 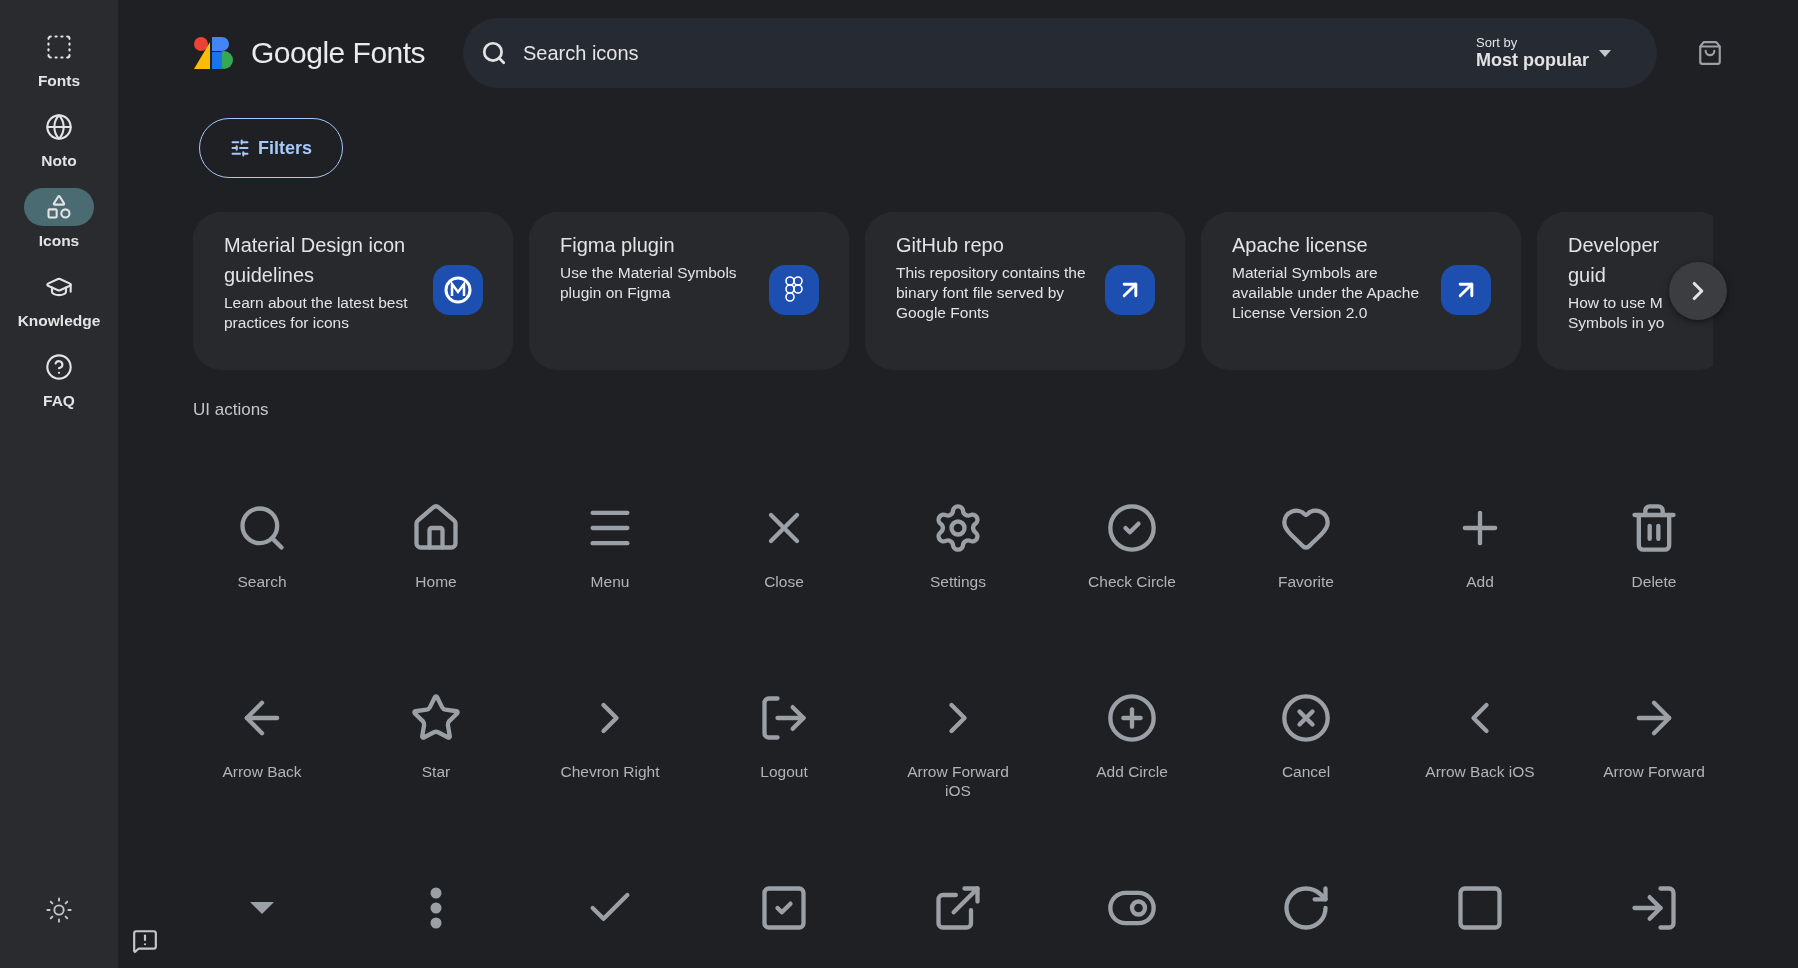 What do you see at coordinates (316, 313) in the screenshot?
I see `card-description: Learn about the latest best practices for icons` at bounding box center [316, 313].